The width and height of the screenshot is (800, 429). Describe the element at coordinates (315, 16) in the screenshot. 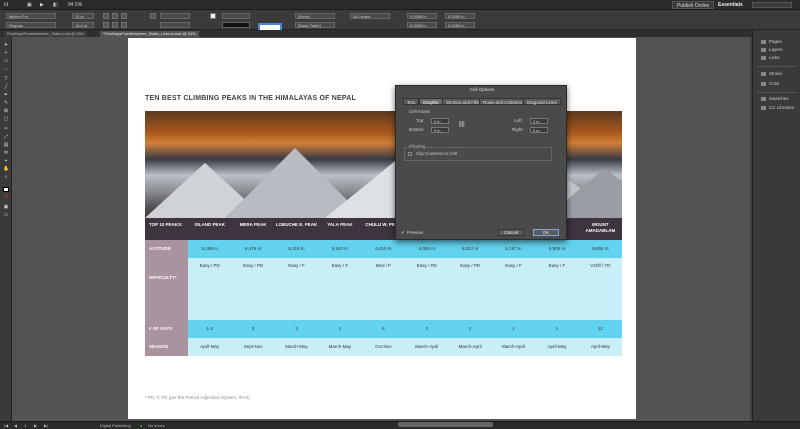

I see `cell-style-field: [None]` at that location.